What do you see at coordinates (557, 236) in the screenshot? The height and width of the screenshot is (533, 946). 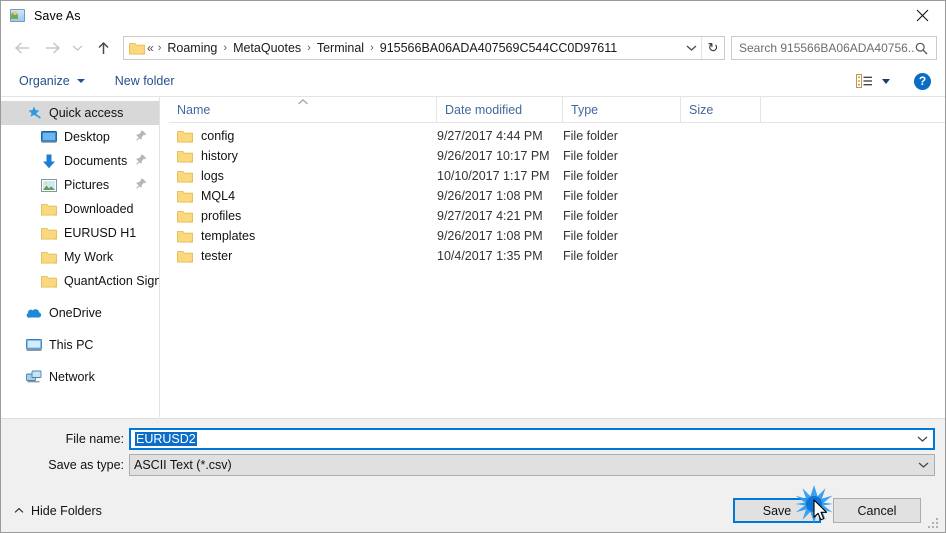 I see `table-row: templates 9/26/2017 1:08 PM File folder` at bounding box center [557, 236].